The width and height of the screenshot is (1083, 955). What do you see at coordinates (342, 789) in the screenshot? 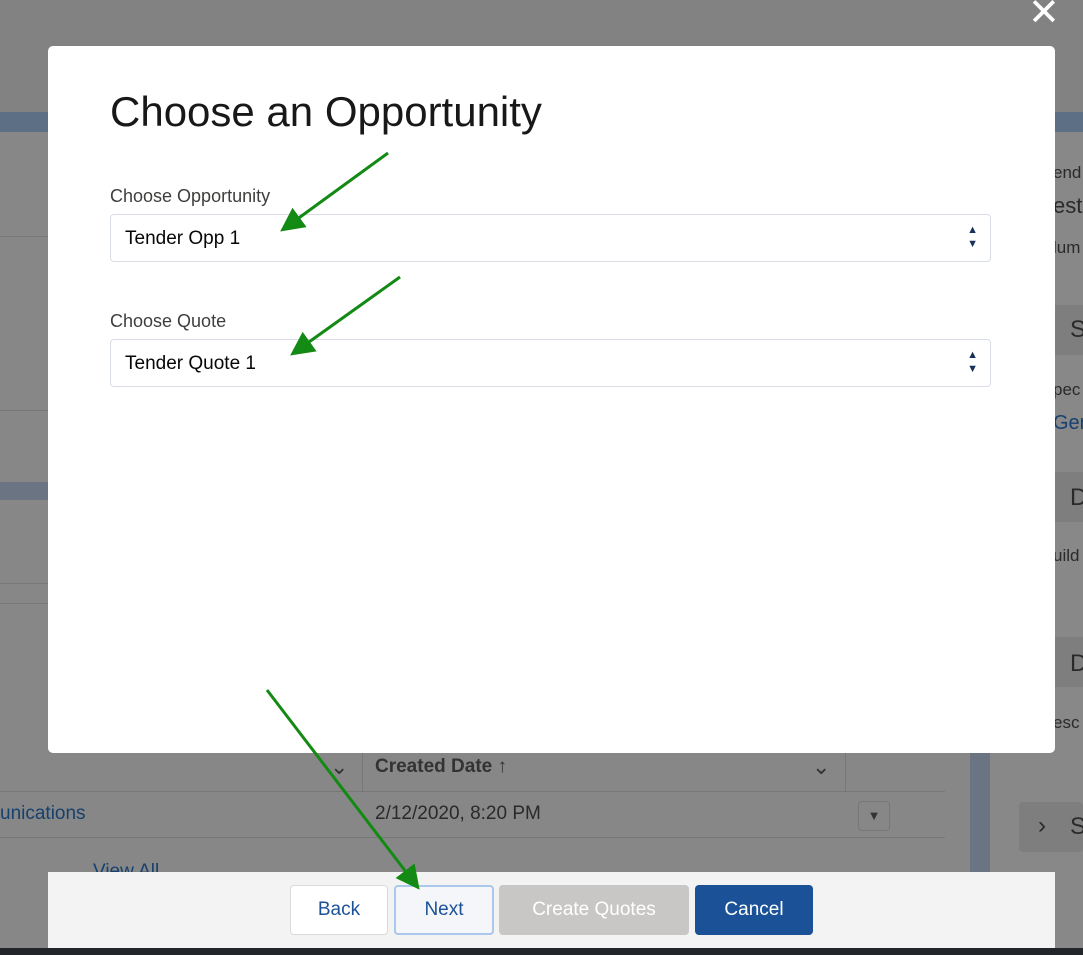
I see `arrow-to-next` at bounding box center [342, 789].